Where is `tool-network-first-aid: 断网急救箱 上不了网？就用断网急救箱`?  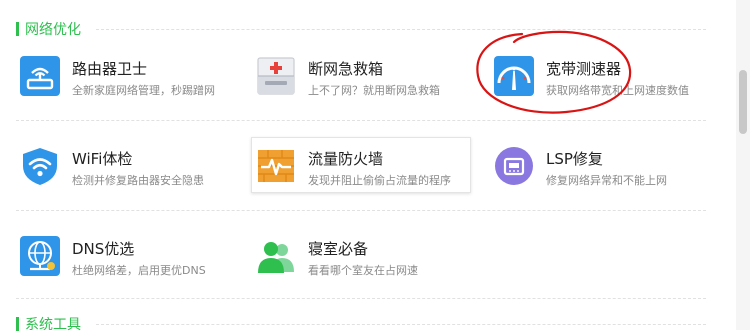 tool-network-first-aid: 断网急救箱 上不了网？就用断网急救箱 is located at coordinates (362, 76).